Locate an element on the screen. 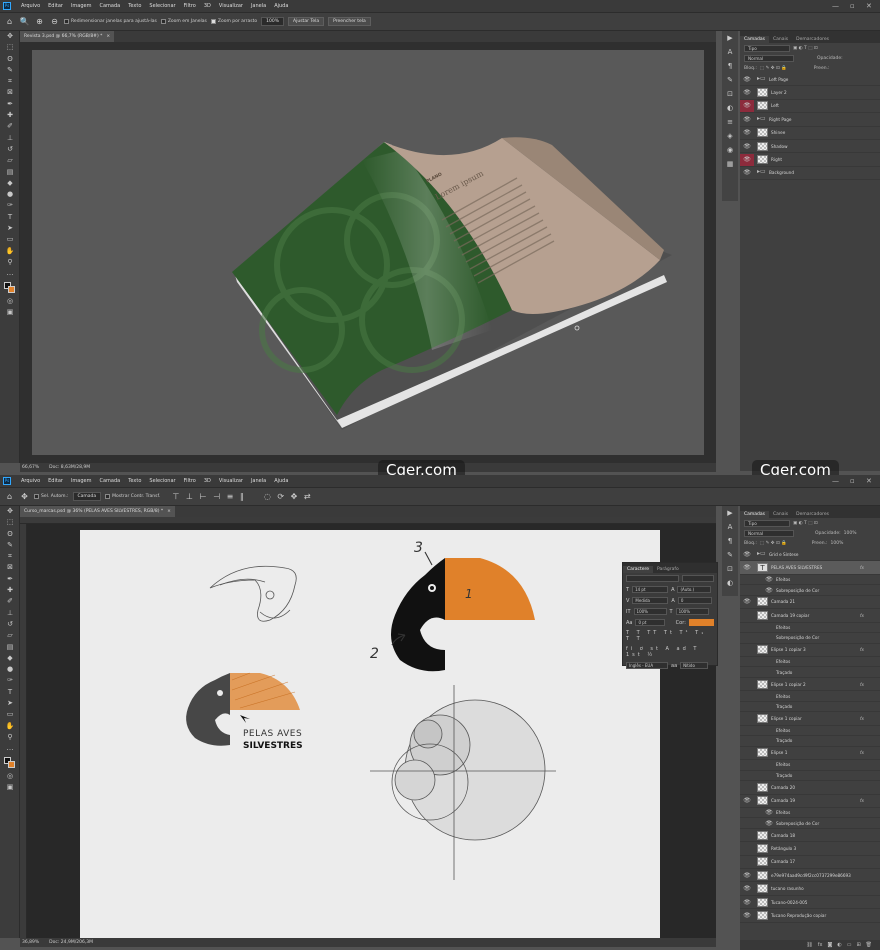 Image resolution: width=880 pixels, height=950 pixels. eyedropper-icon: ✒ is located at coordinates (10, 579).